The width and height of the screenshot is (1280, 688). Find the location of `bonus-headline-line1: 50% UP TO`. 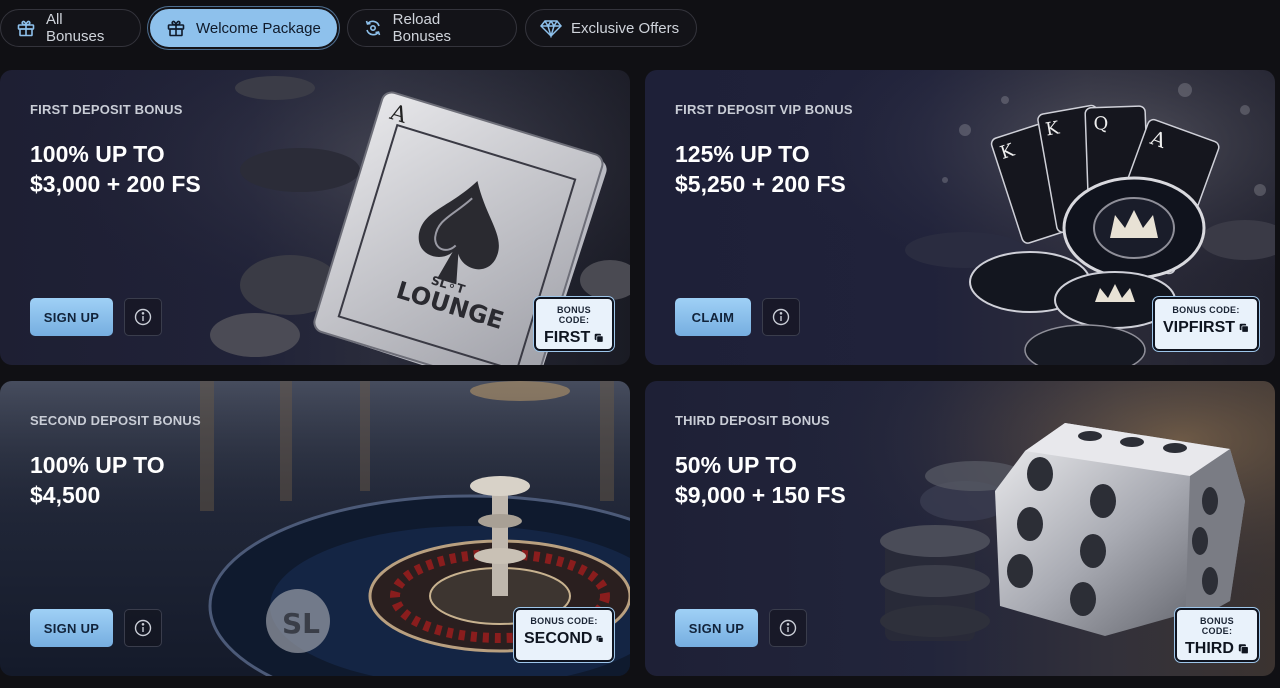

bonus-headline-line1: 50% UP TO is located at coordinates (736, 465).